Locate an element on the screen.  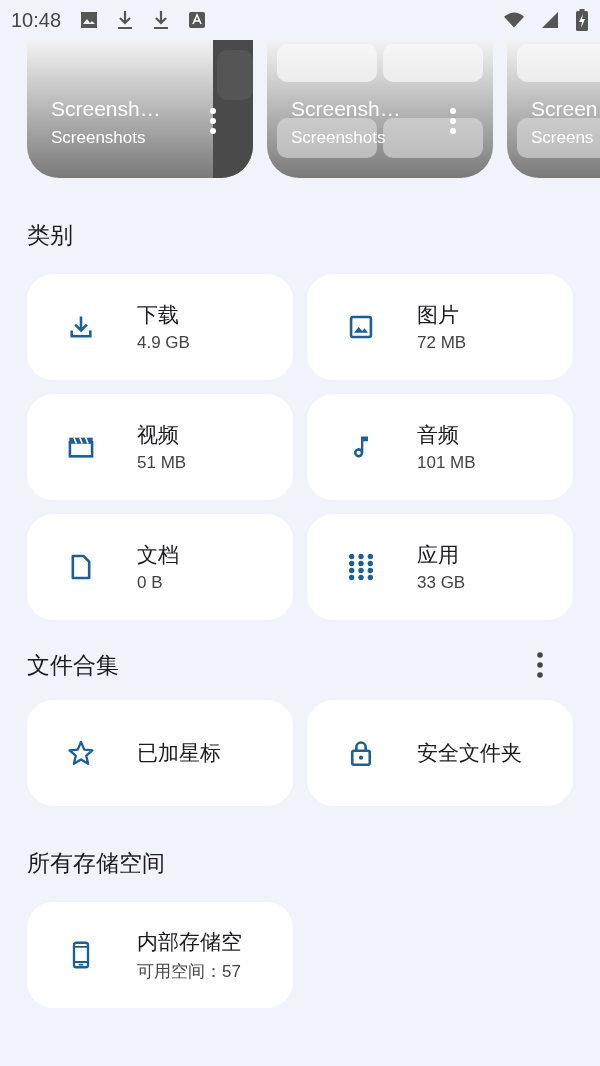
category-size: 101 MB is located at coordinates (446, 463).